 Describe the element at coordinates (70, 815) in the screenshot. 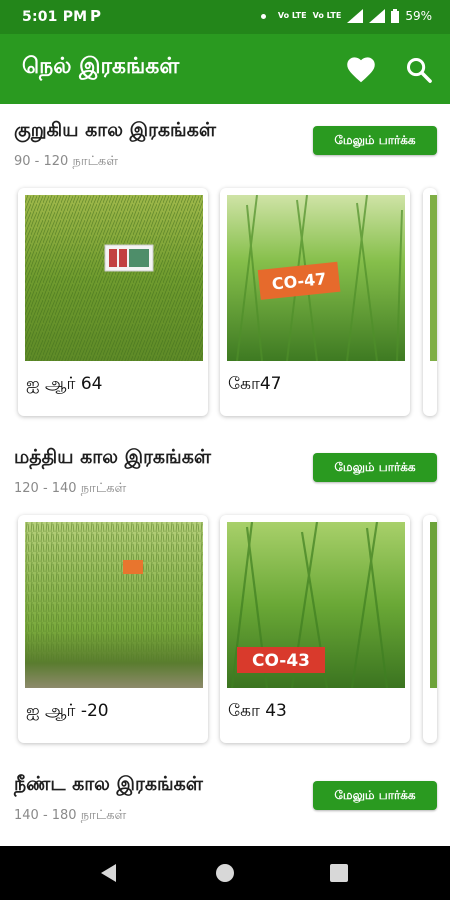

I see `section-subtitle-long: 140 - 180 நாட்கள்` at that location.